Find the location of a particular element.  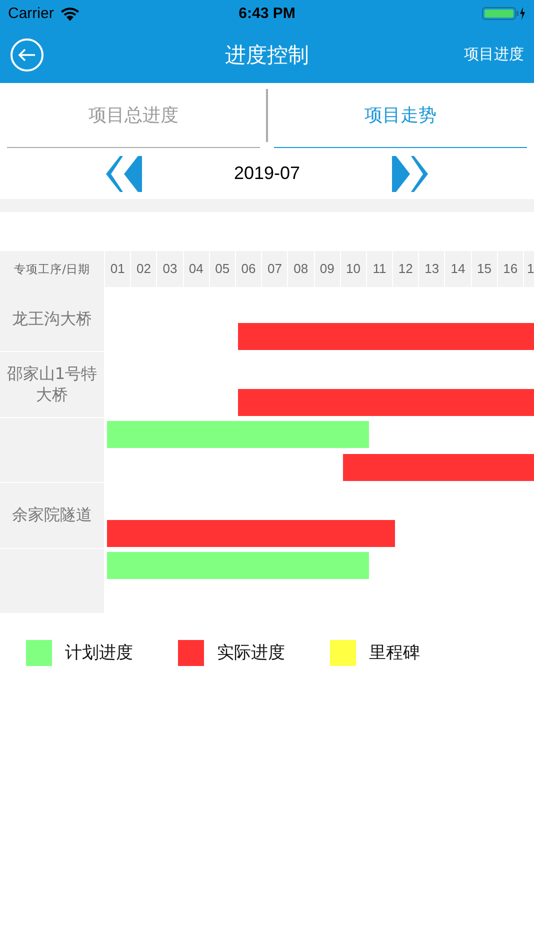

next-icon is located at coordinates (409, 174).